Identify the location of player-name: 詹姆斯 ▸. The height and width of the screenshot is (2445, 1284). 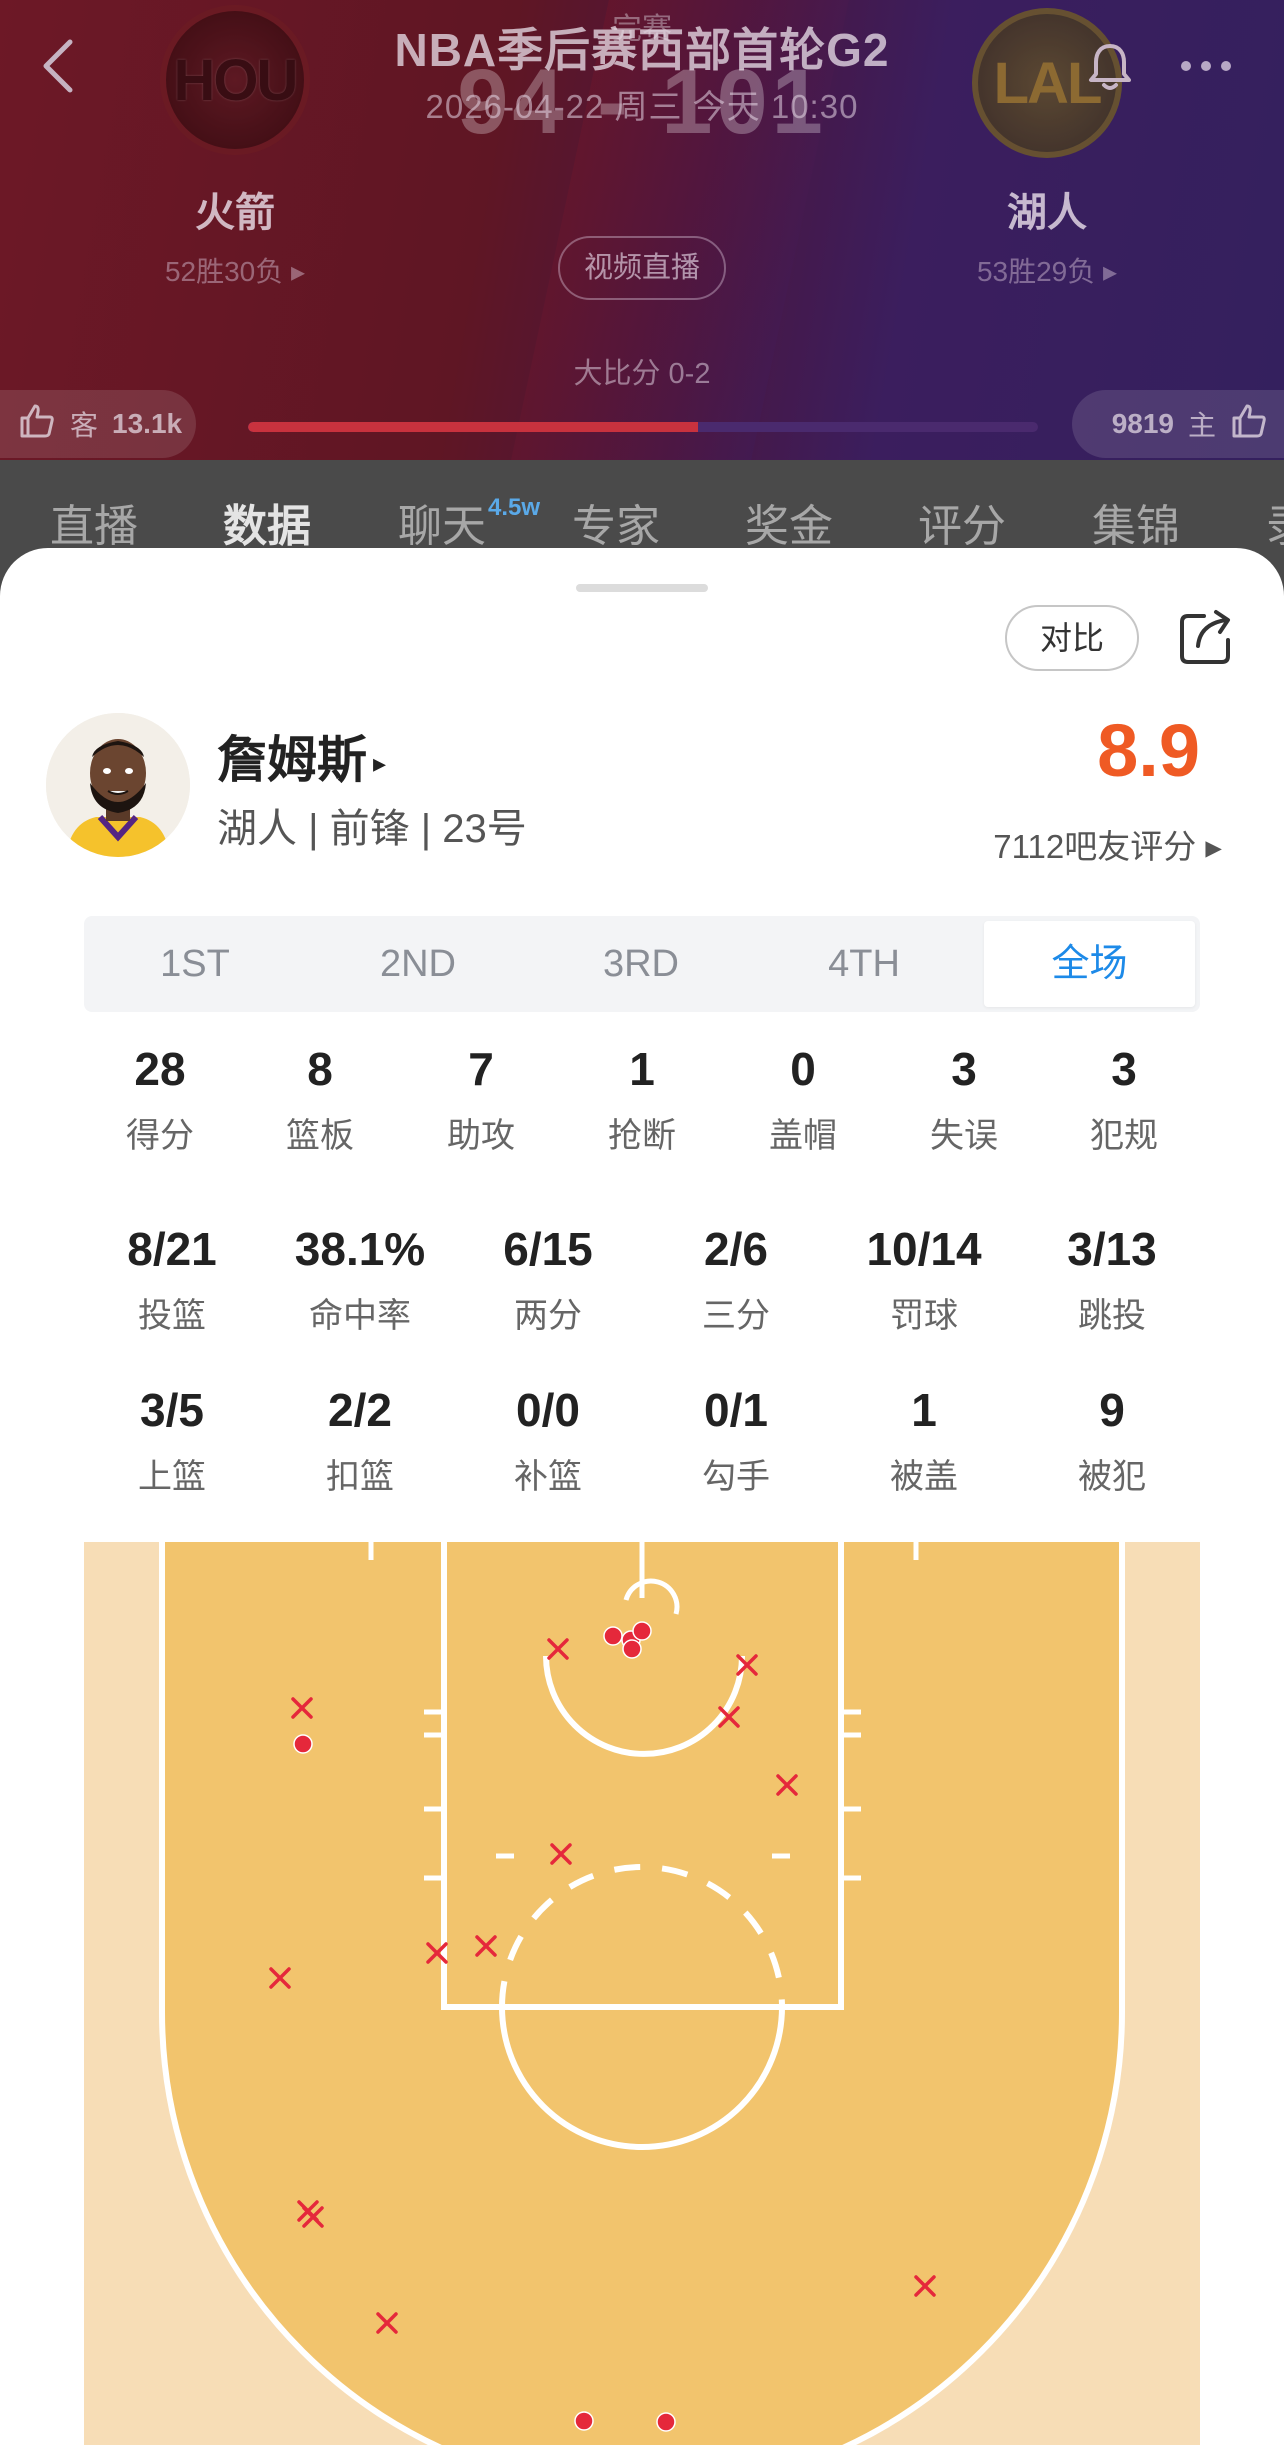
(301, 756).